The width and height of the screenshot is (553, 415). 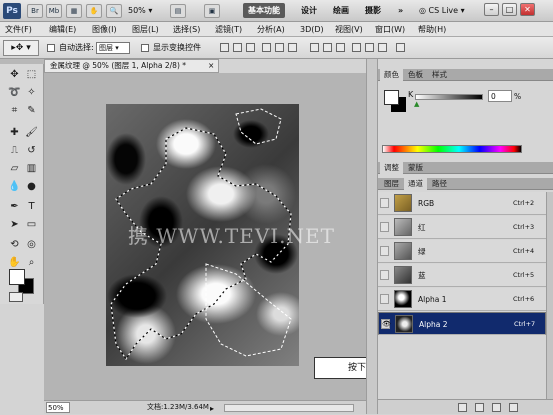 I want to click on tab-adjustments: 调整, so click(x=391, y=168).